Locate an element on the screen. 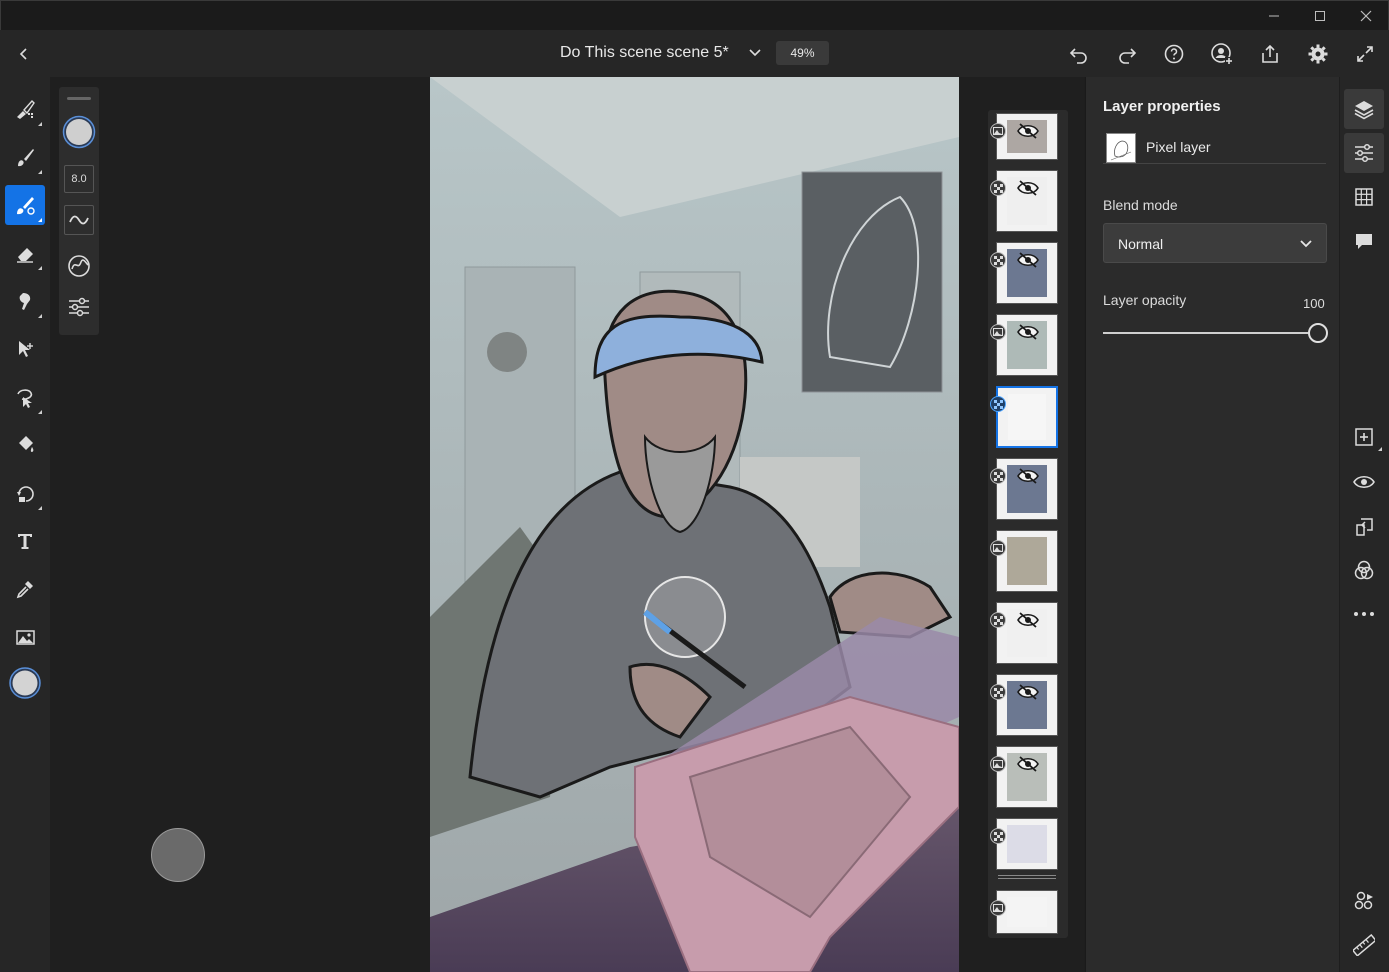 Image resolution: width=1389 pixels, height=972 pixels. add-layer-icon is located at coordinates (1364, 437).